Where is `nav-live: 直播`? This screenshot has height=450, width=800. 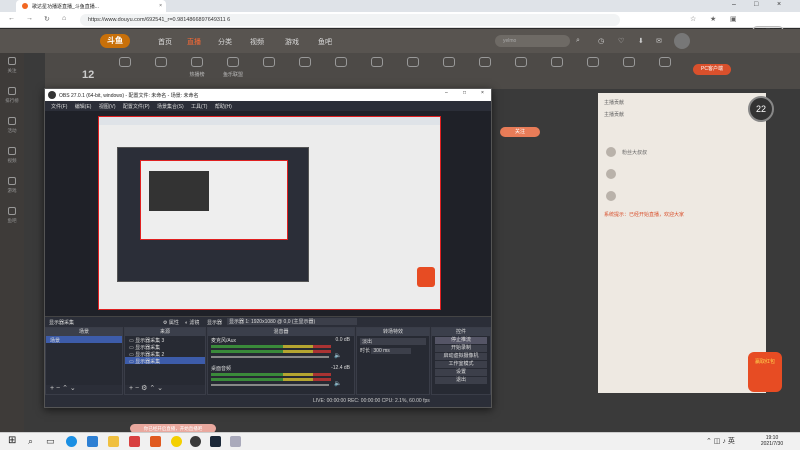 nav-live: 直播 is located at coordinates (194, 42).